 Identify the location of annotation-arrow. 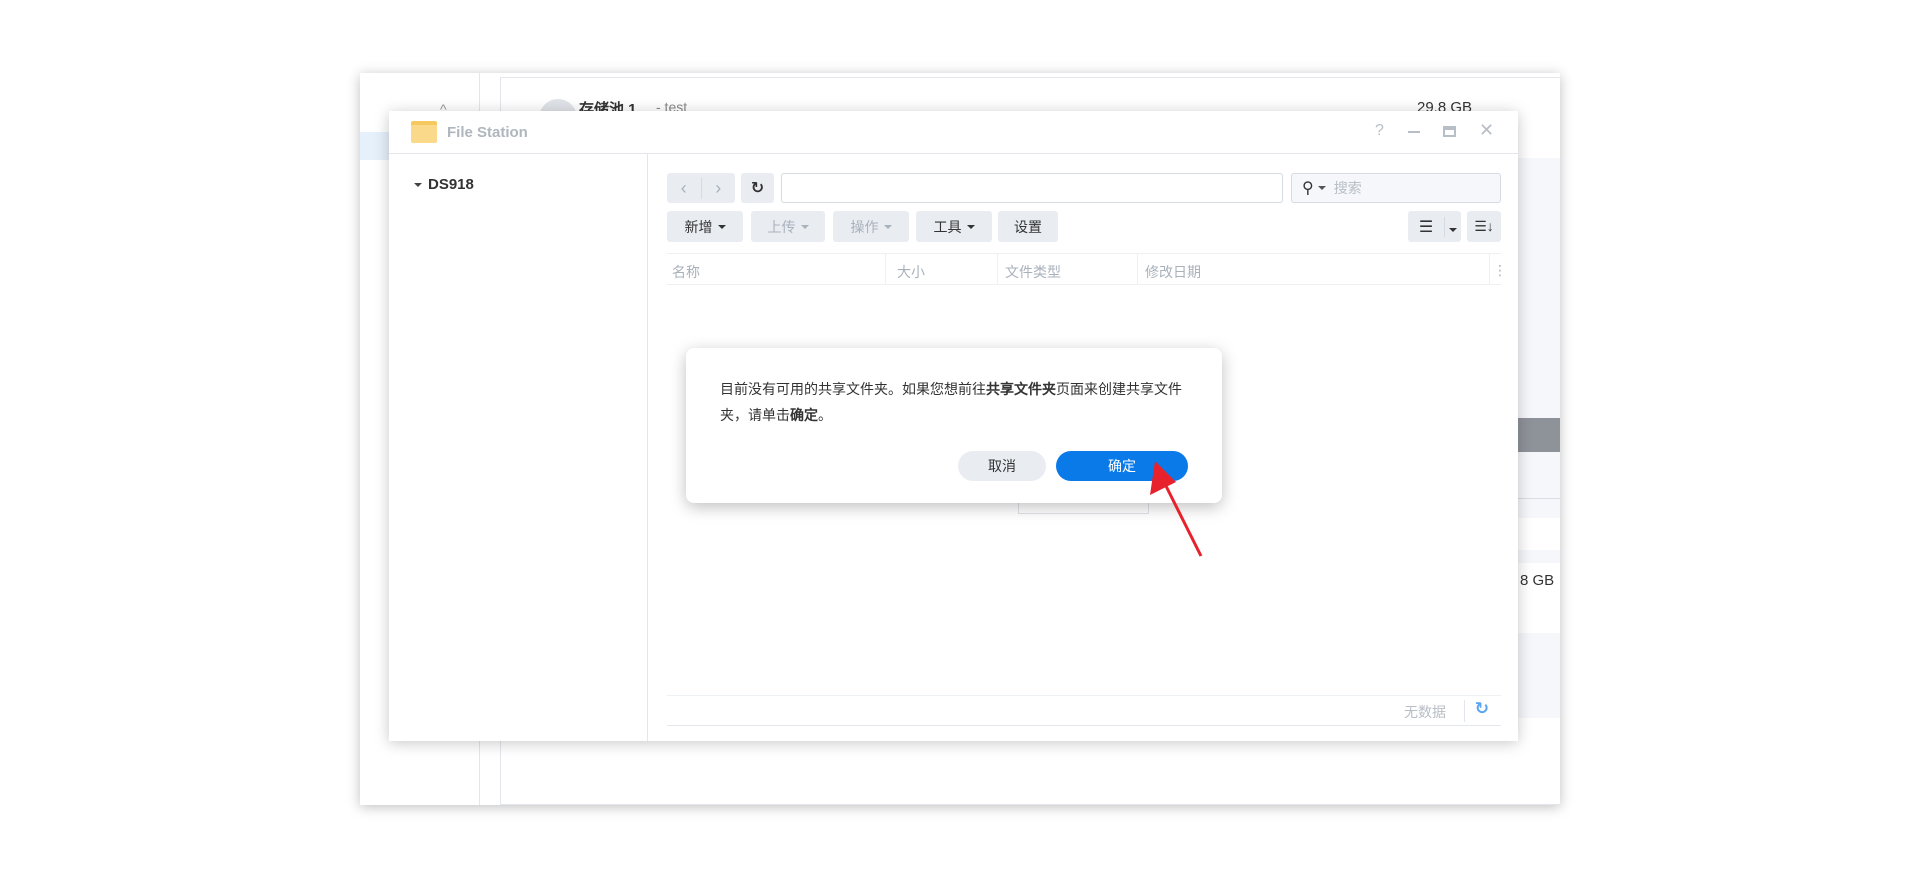
(1176, 509).